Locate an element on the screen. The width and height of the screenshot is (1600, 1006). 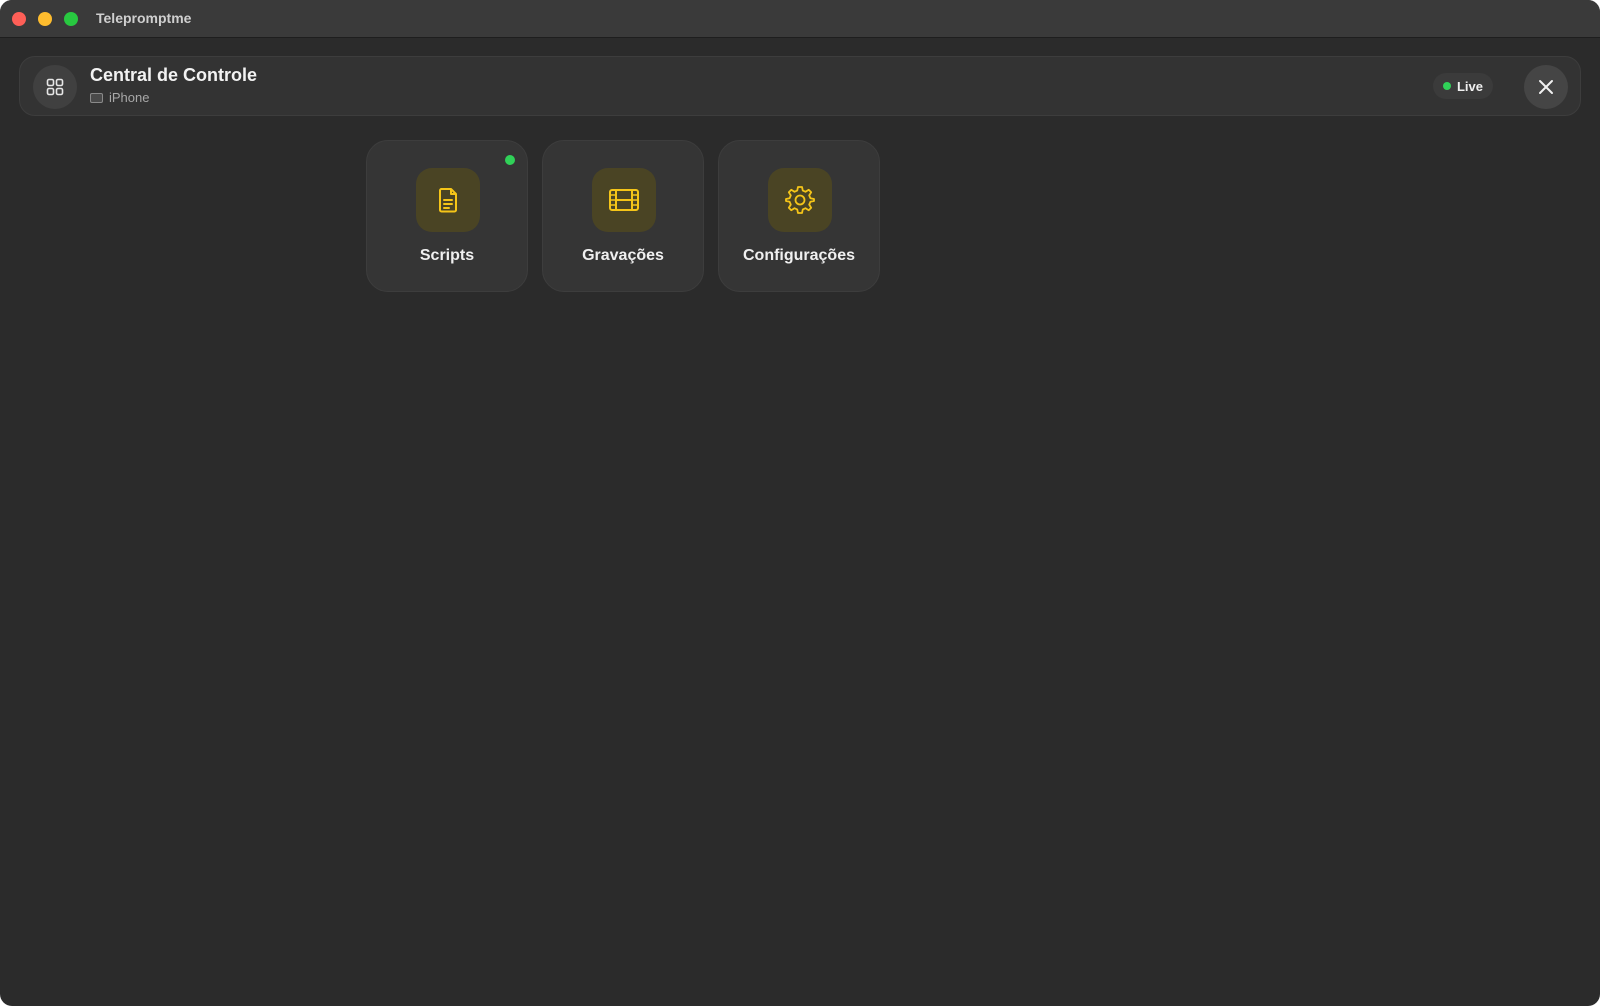
device-name: iPhone is located at coordinates (129, 97).